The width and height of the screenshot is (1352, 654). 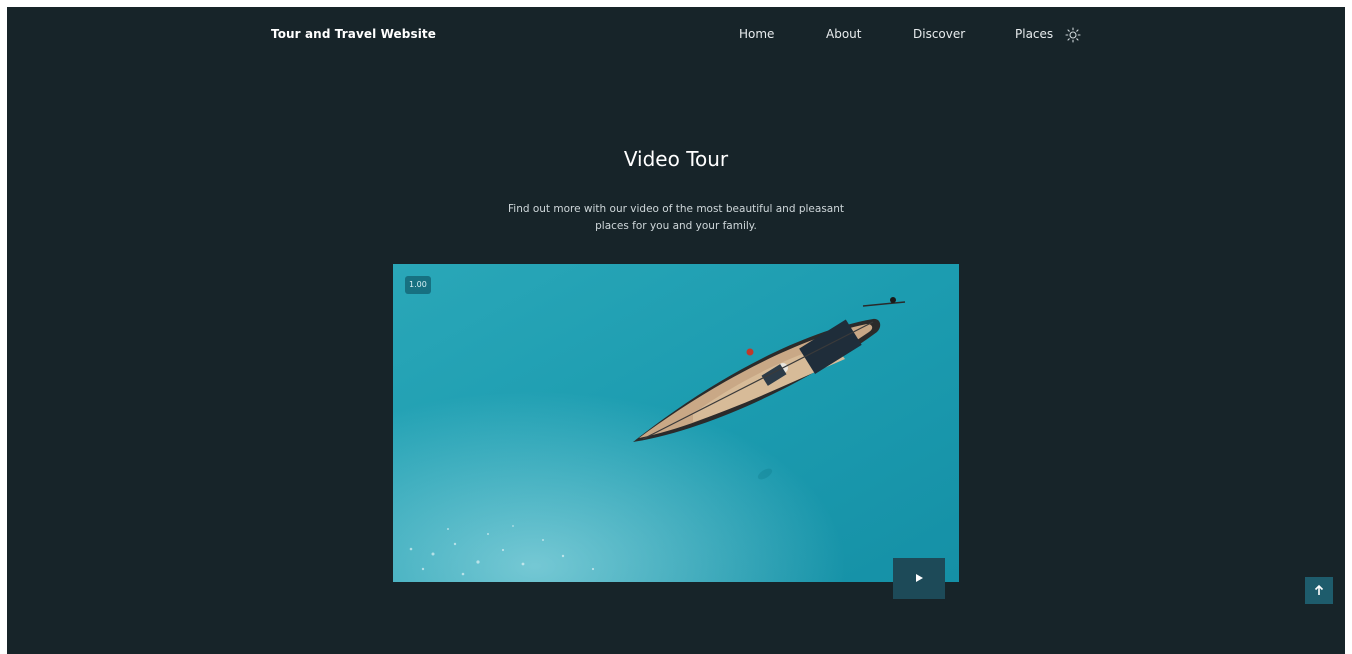 I want to click on arrow-up-icon, so click(x=1319, y=589).